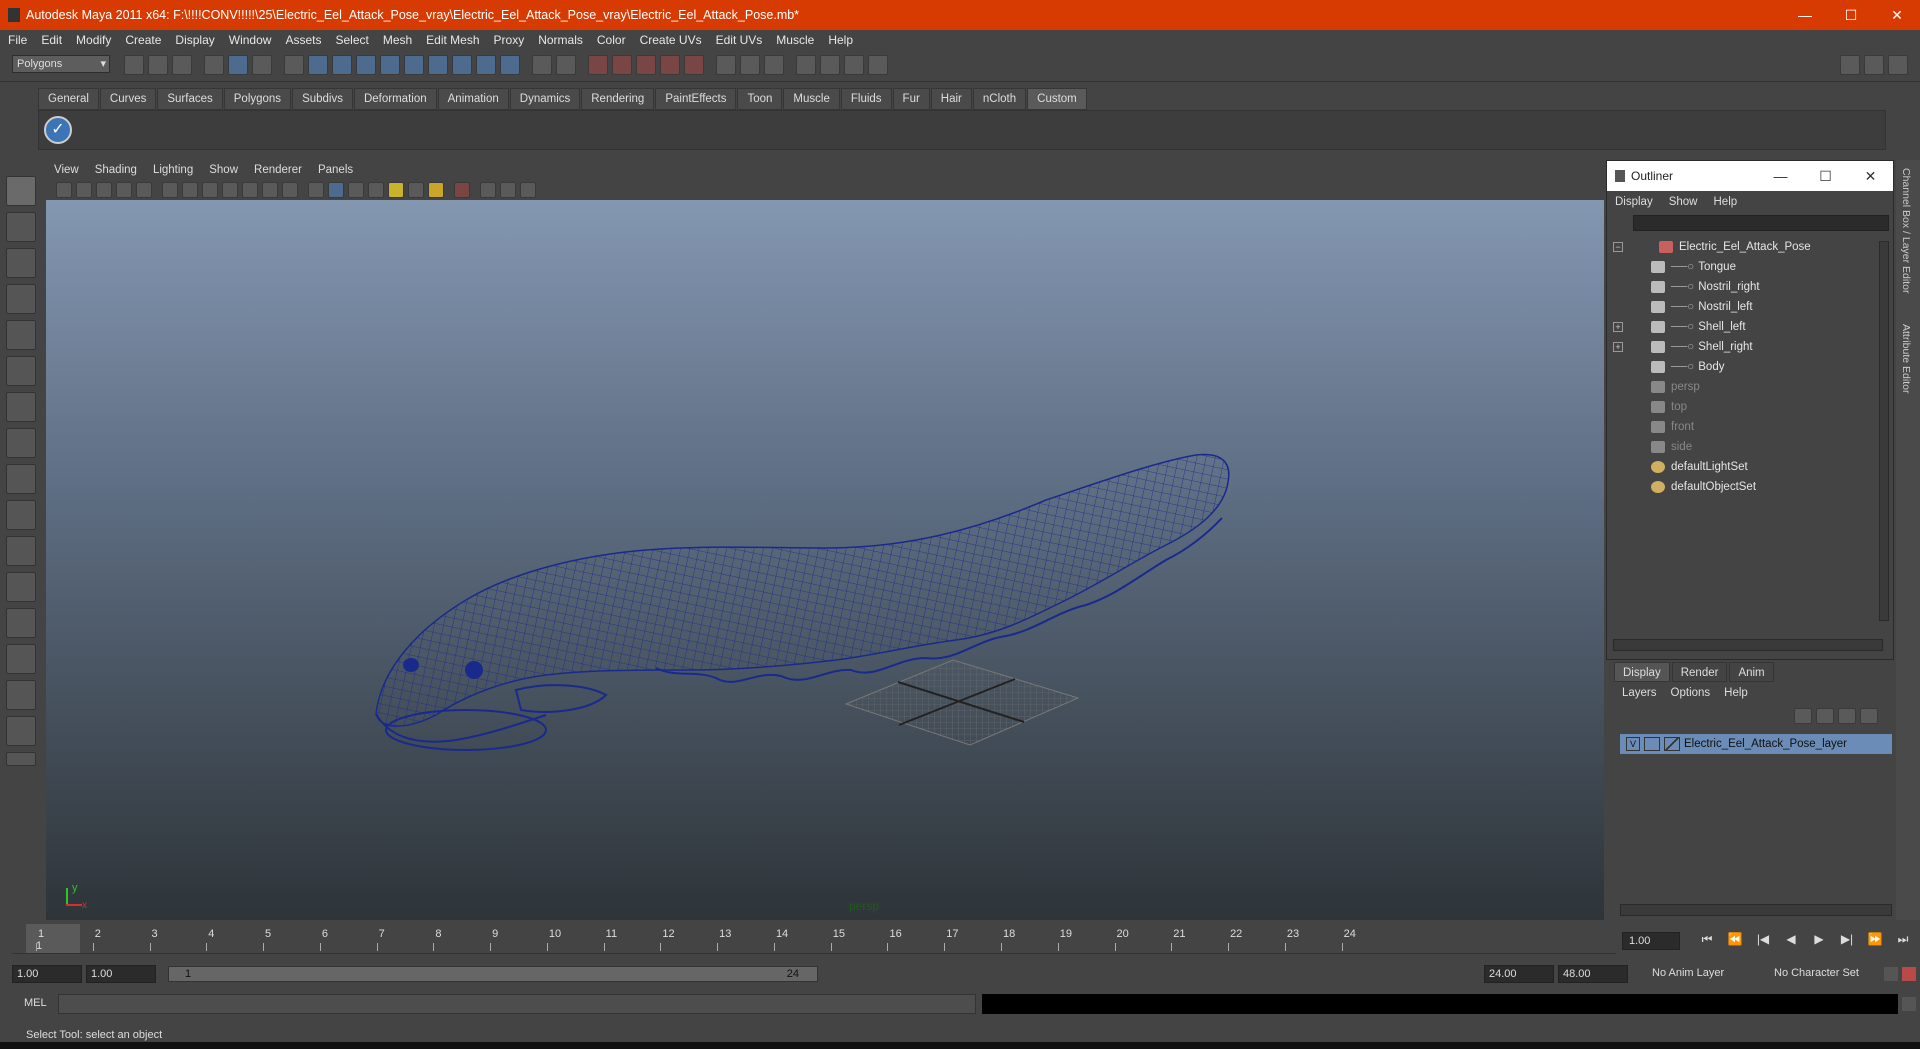 Image resolution: width=1920 pixels, height=1049 pixels. I want to click on outliner-item-tongue: ──○ Tongue, so click(1750, 267).